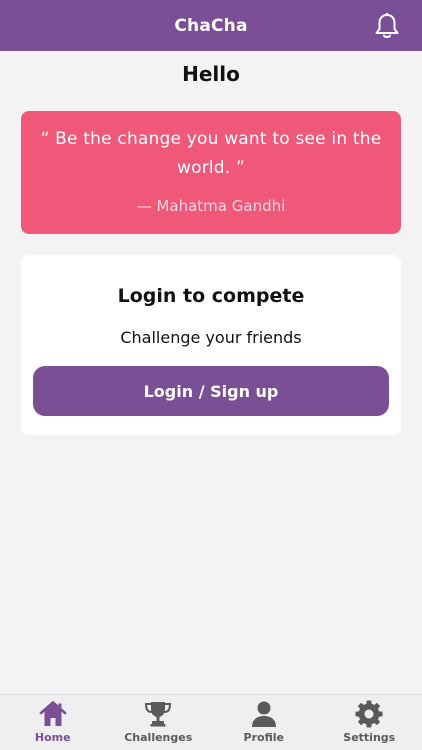 The image size is (422, 750). What do you see at coordinates (369, 714) in the screenshot?
I see `gear-icon` at bounding box center [369, 714].